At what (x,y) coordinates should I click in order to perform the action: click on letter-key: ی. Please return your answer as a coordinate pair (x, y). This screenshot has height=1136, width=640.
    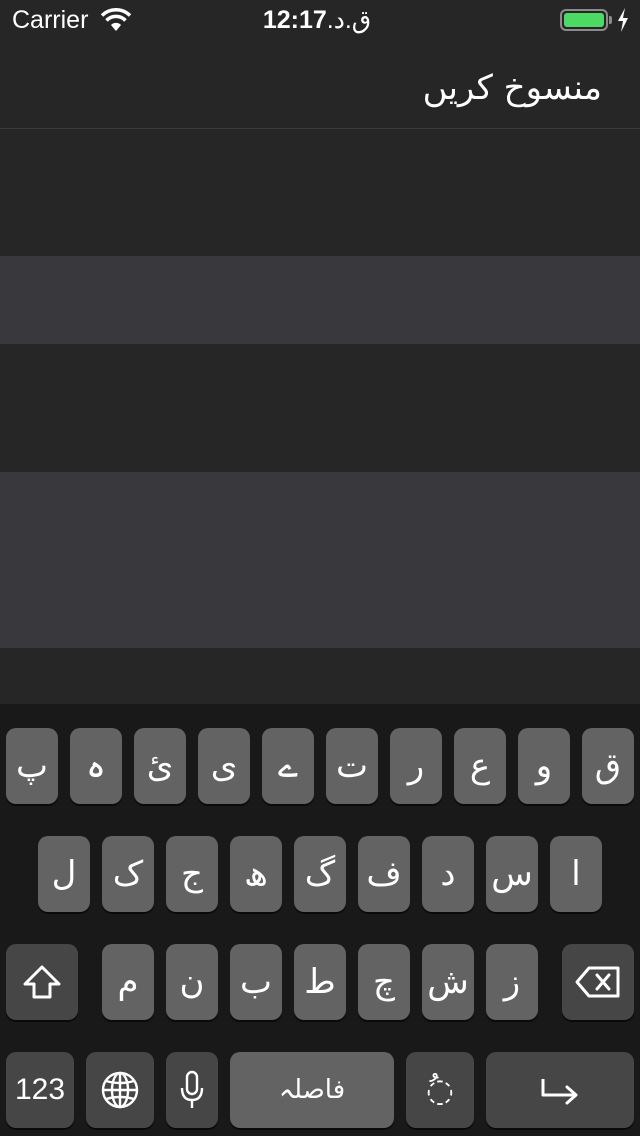
    Looking at the image, I should click on (224, 766).